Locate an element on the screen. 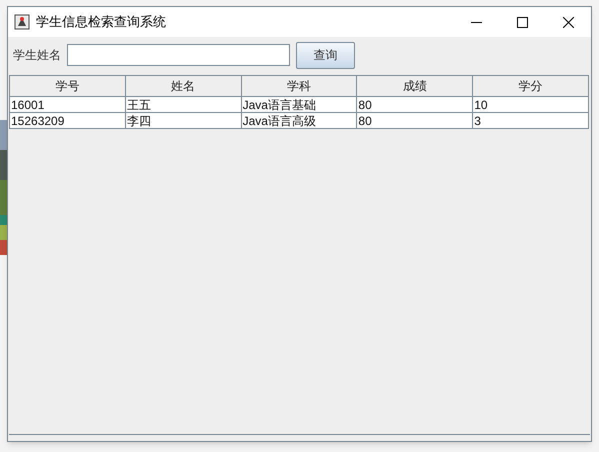 Image resolution: width=599 pixels, height=452 pixels. close-icon is located at coordinates (568, 22).